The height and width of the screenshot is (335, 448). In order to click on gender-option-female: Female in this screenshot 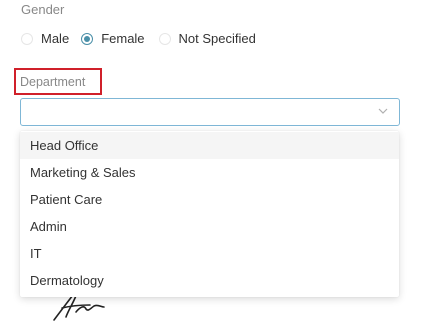, I will do `click(113, 38)`.